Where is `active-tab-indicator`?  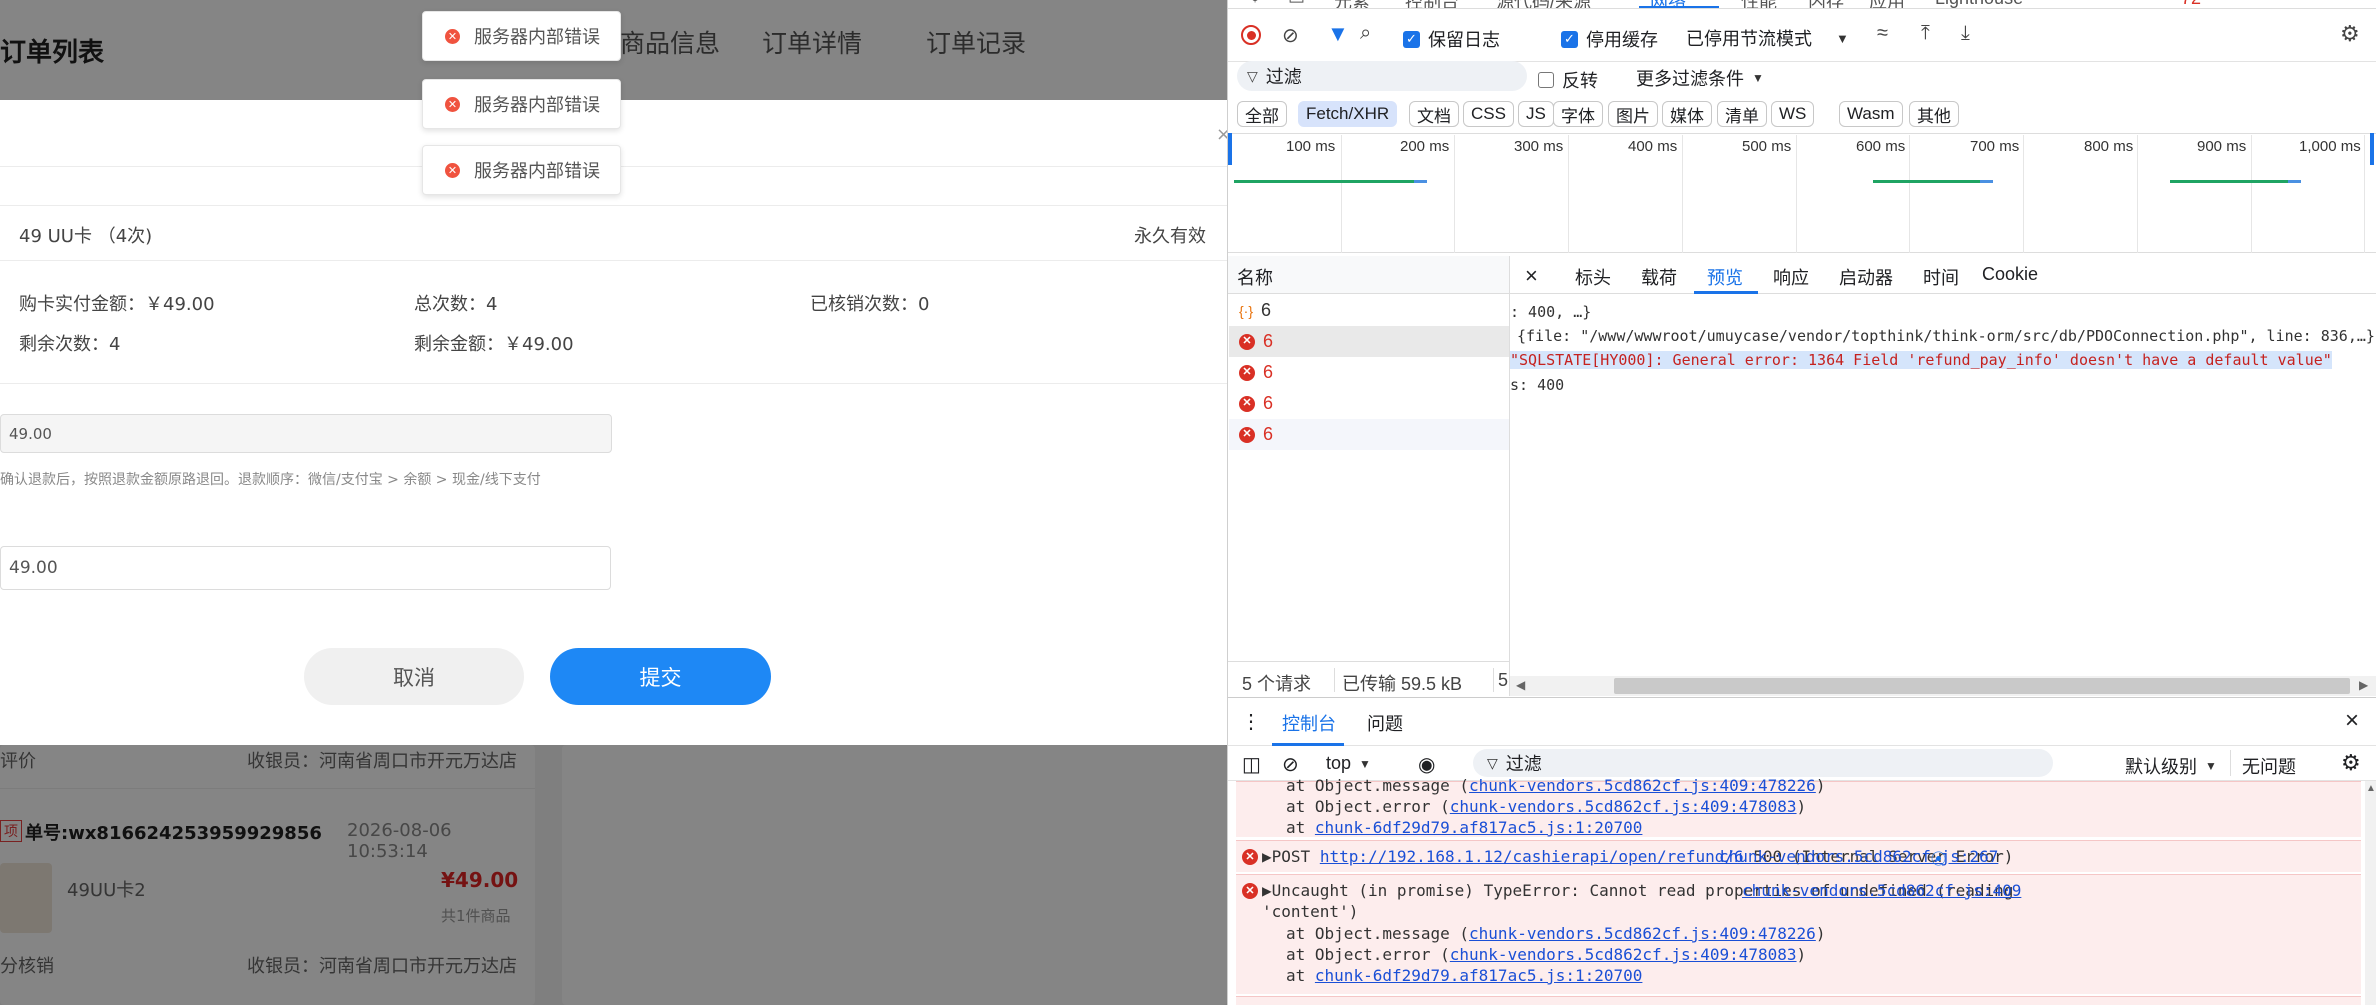 active-tab-indicator is located at coordinates (1726, 292).